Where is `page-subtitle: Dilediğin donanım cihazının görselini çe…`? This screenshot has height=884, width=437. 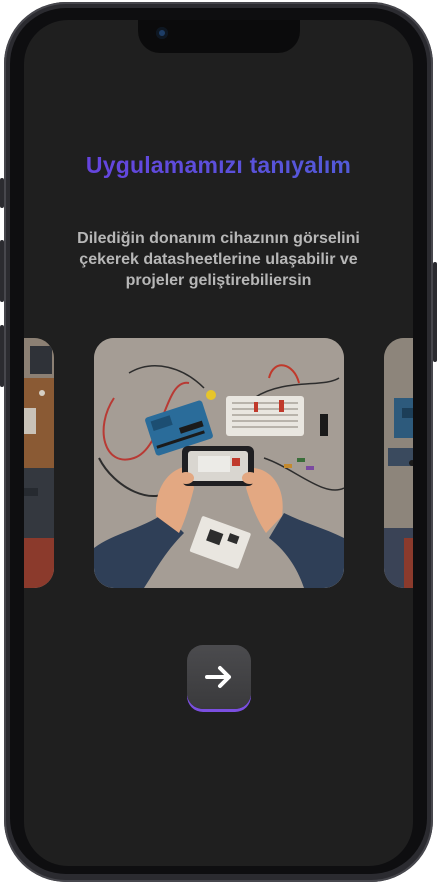 page-subtitle: Dilediğin donanım cihazının görselini çe… is located at coordinates (218, 259).